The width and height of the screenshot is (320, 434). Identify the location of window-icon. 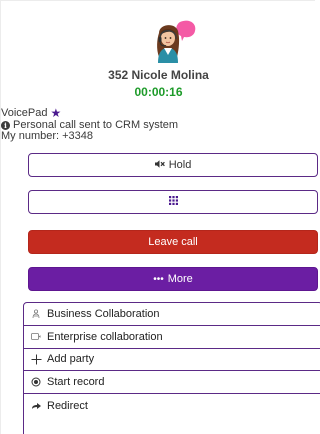
(38, 337).